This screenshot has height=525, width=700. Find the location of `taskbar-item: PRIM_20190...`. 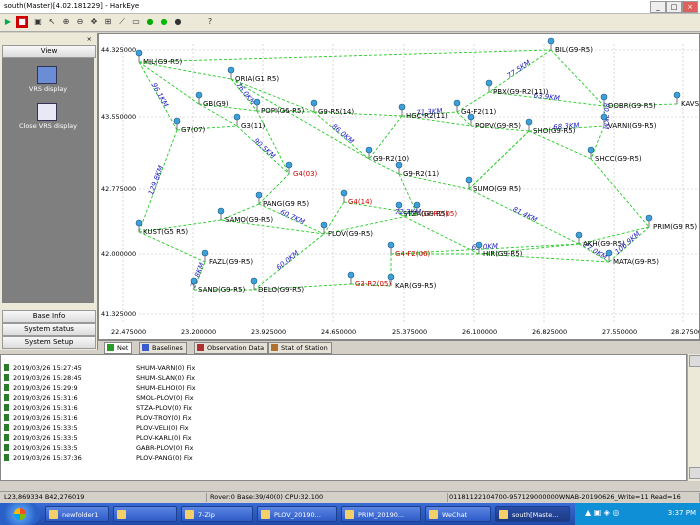

taskbar-item: PRIM_20190... is located at coordinates (381, 514).